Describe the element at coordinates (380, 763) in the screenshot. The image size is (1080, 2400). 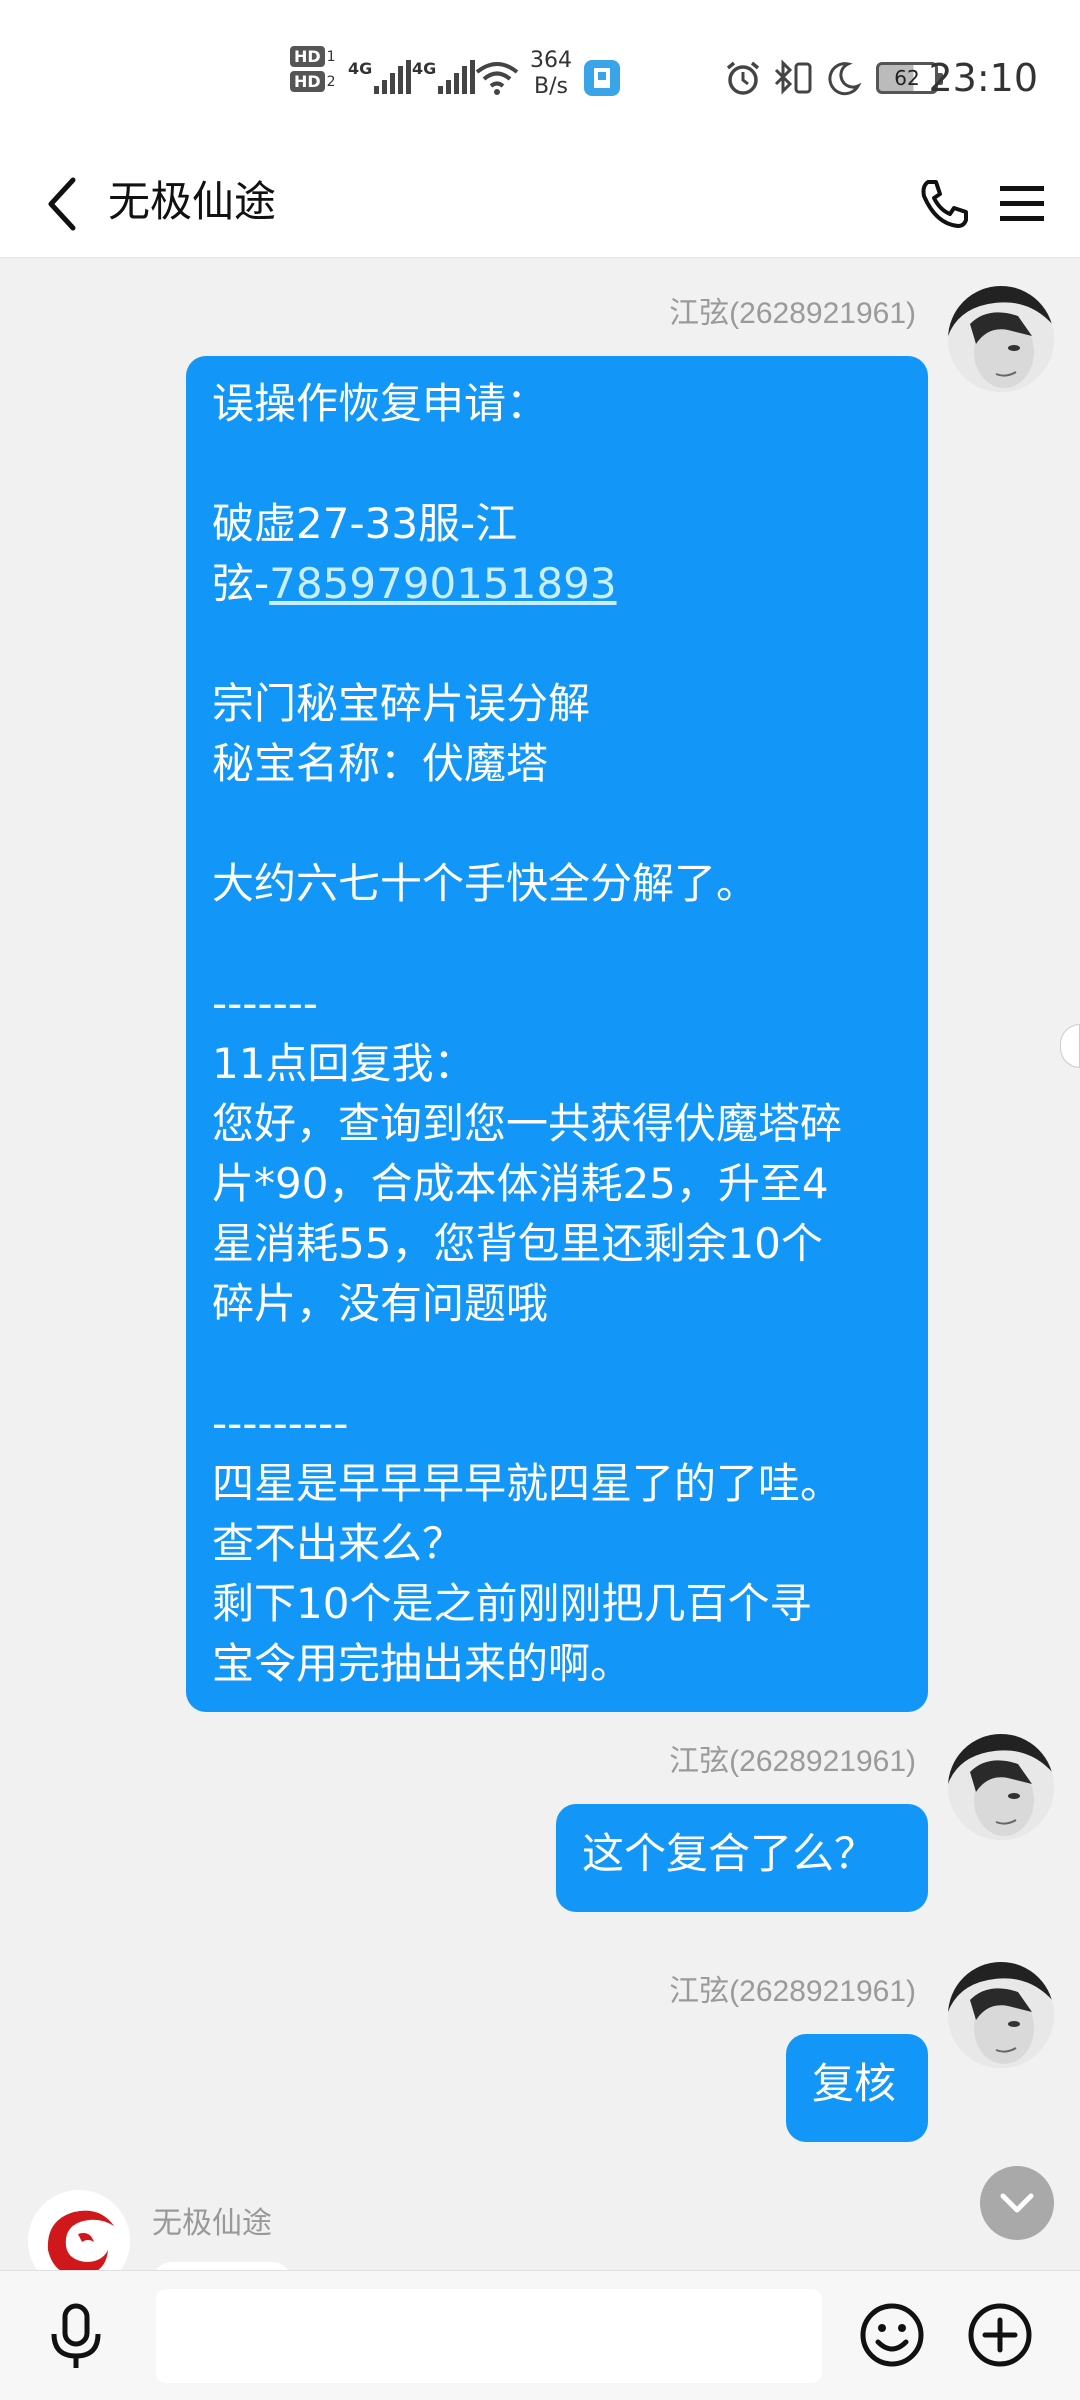
I see `message-line: 秘宝名称：伏魔塔` at that location.